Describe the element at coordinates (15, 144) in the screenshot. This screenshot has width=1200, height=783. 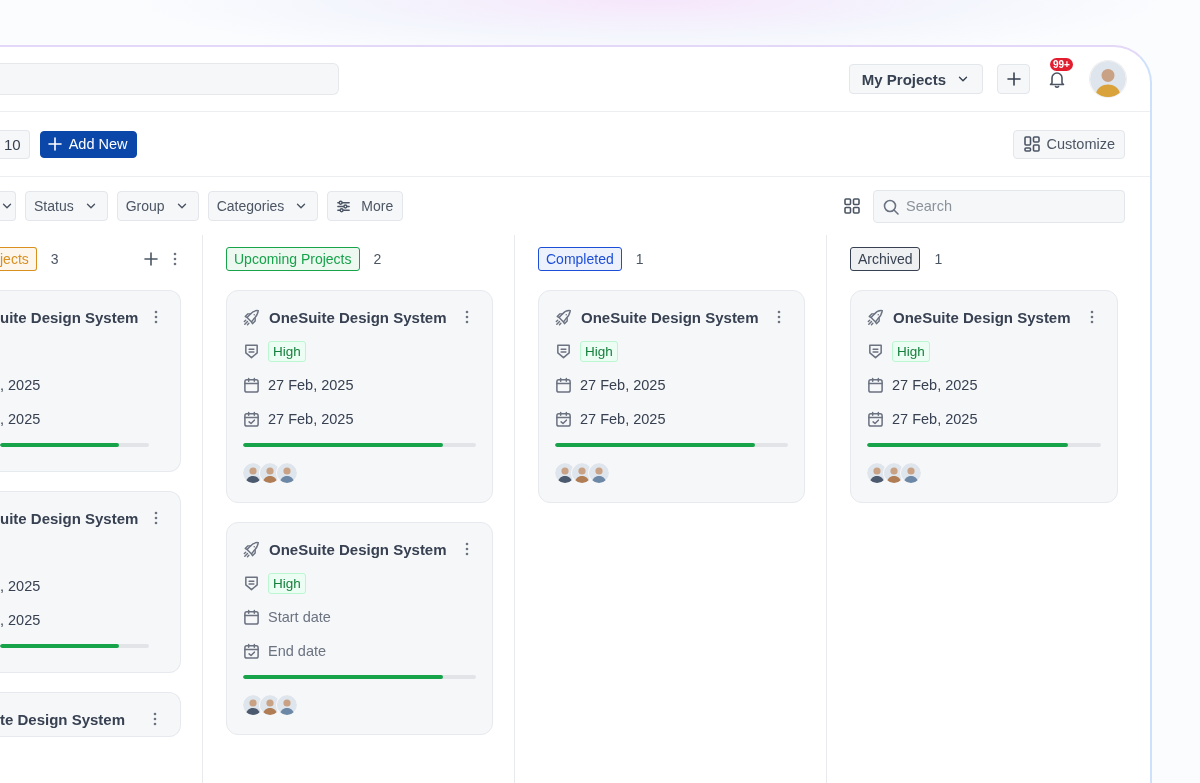
I see `page-size-button: 10` at that location.